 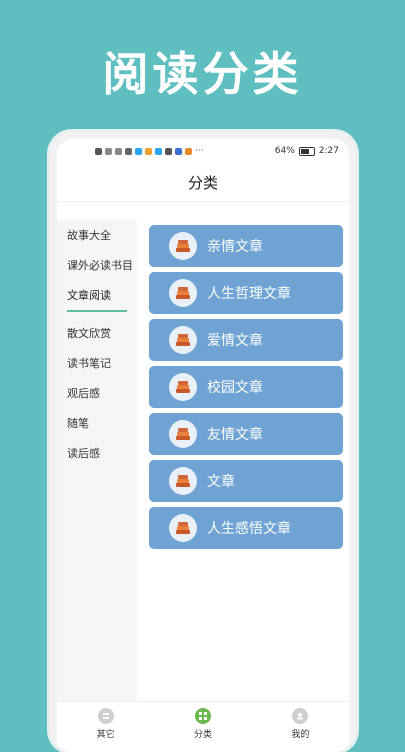 I want to click on sidebar-item-label: 散文欣赏, so click(x=89, y=333).